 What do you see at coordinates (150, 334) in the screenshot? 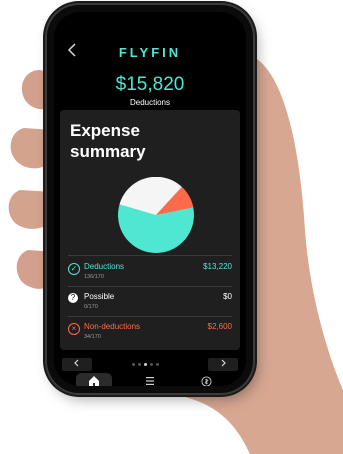
I see `list-item-non-deductions: × Non-deductions 34/170 $2,600` at bounding box center [150, 334].